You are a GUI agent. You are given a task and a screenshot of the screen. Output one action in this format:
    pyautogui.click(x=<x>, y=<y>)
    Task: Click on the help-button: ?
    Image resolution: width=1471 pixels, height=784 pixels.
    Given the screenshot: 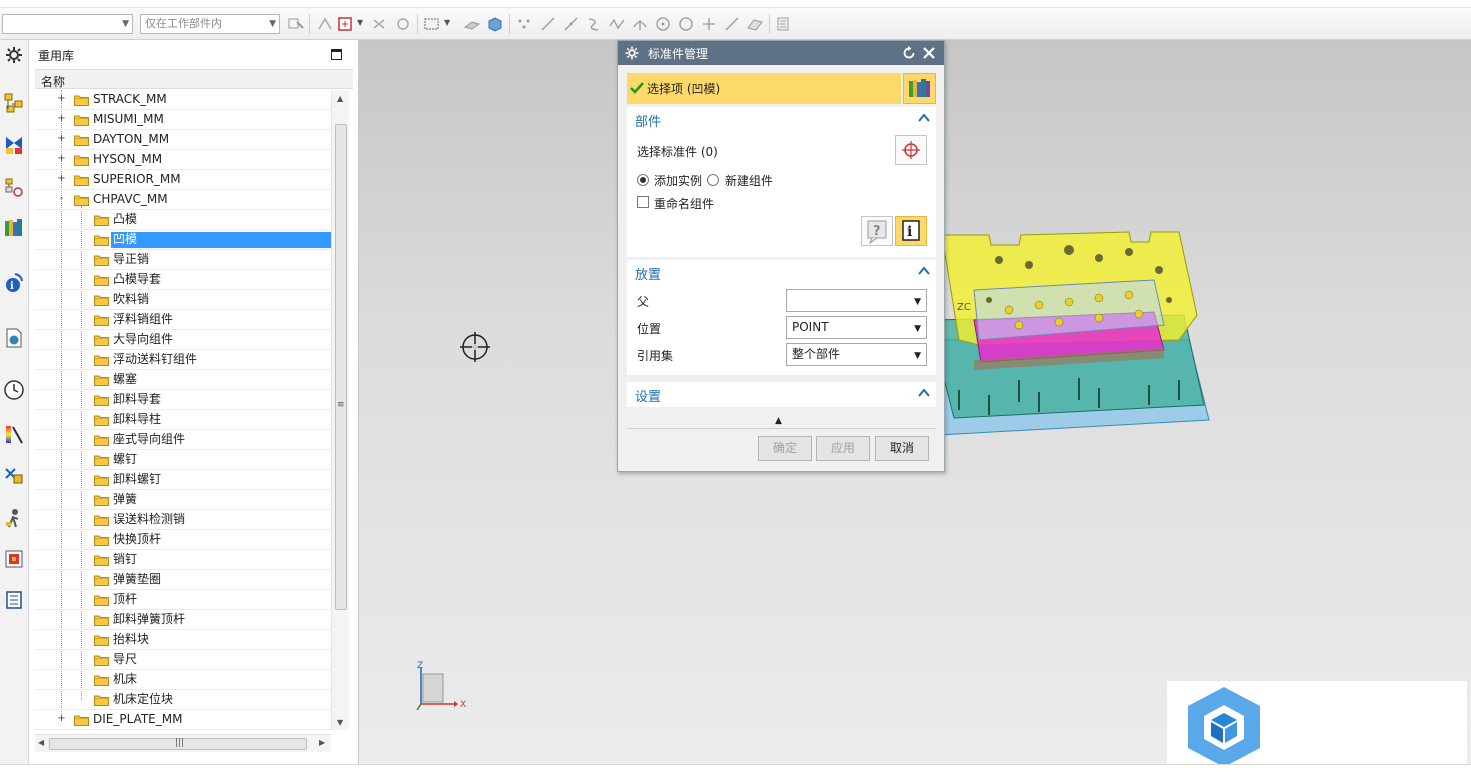 What is the action you would take?
    pyautogui.click(x=877, y=231)
    